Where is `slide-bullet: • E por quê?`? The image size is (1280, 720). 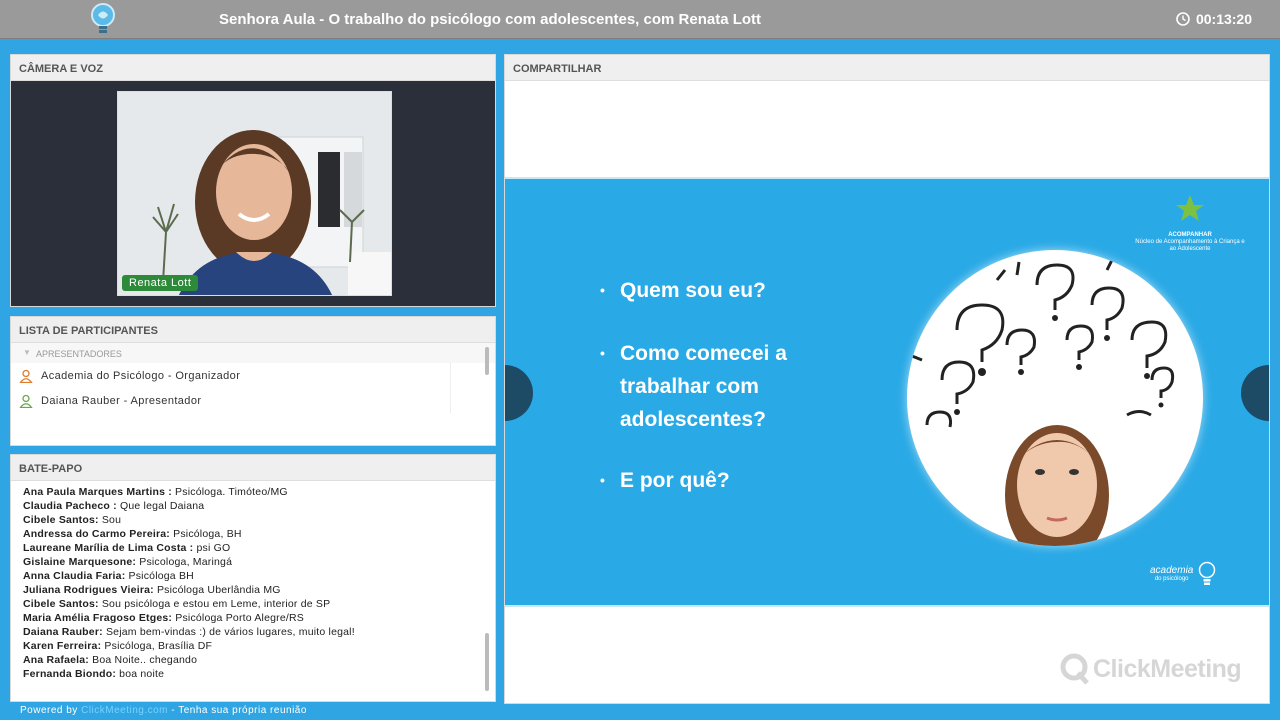 slide-bullet: • E por quê? is located at coordinates (665, 480).